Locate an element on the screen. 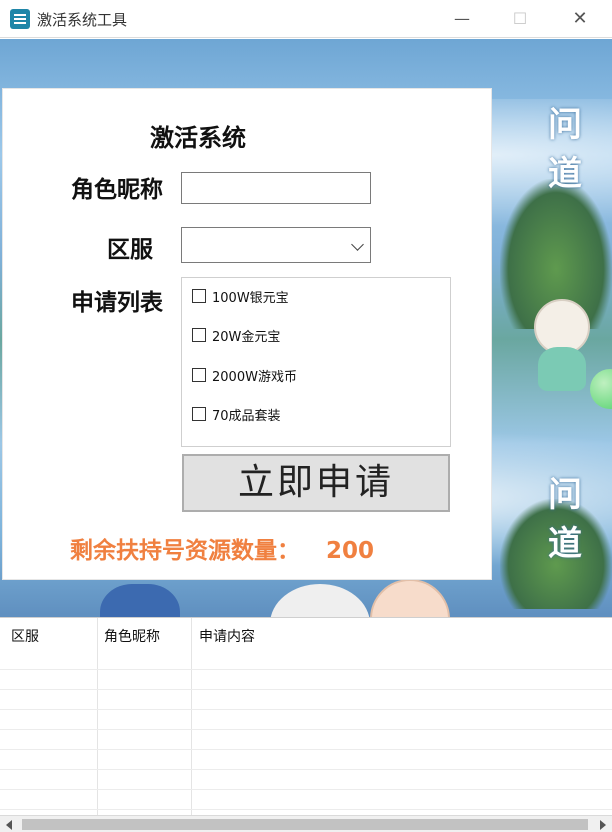 Image resolution: width=612 pixels, height=832 pixels. scrollbar-thumb is located at coordinates (305, 824).